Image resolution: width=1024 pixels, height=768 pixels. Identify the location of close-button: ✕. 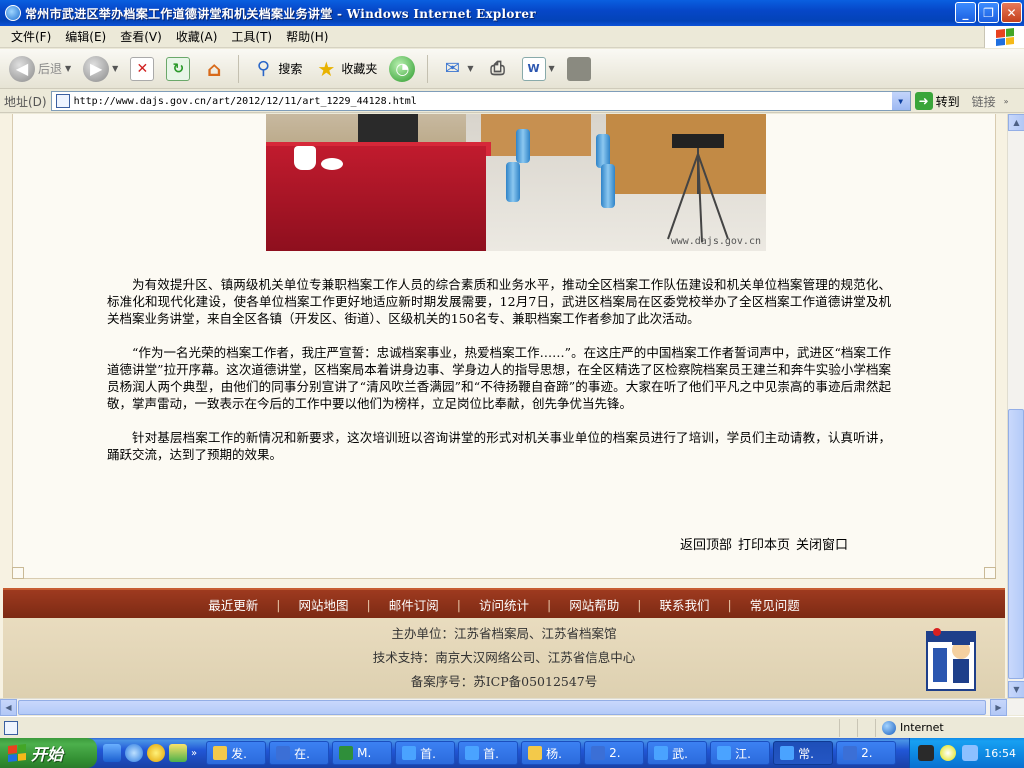
(1011, 12).